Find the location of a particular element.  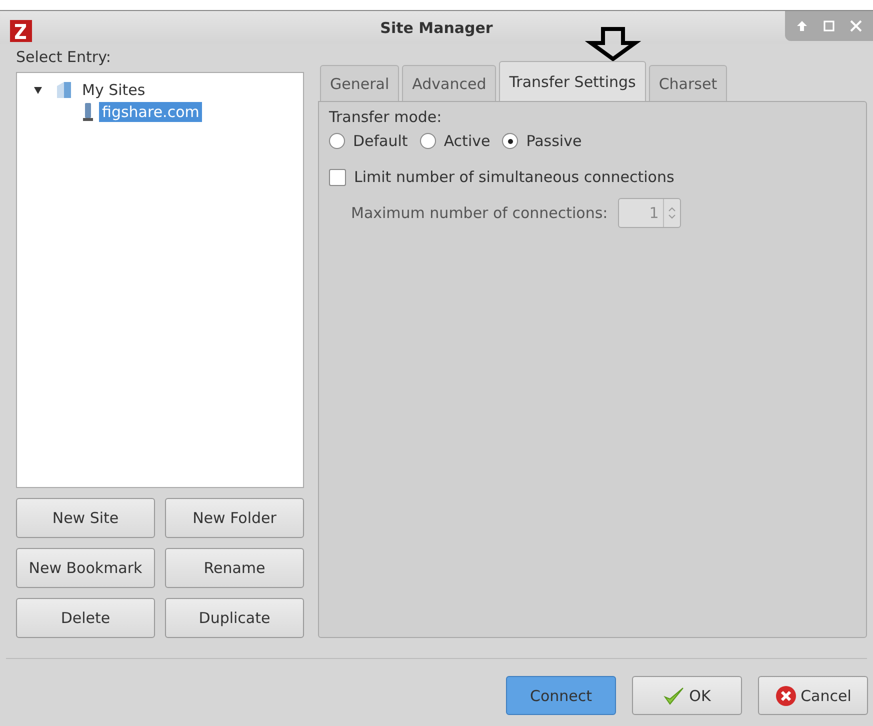

site-button: New Site is located at coordinates (85, 518).